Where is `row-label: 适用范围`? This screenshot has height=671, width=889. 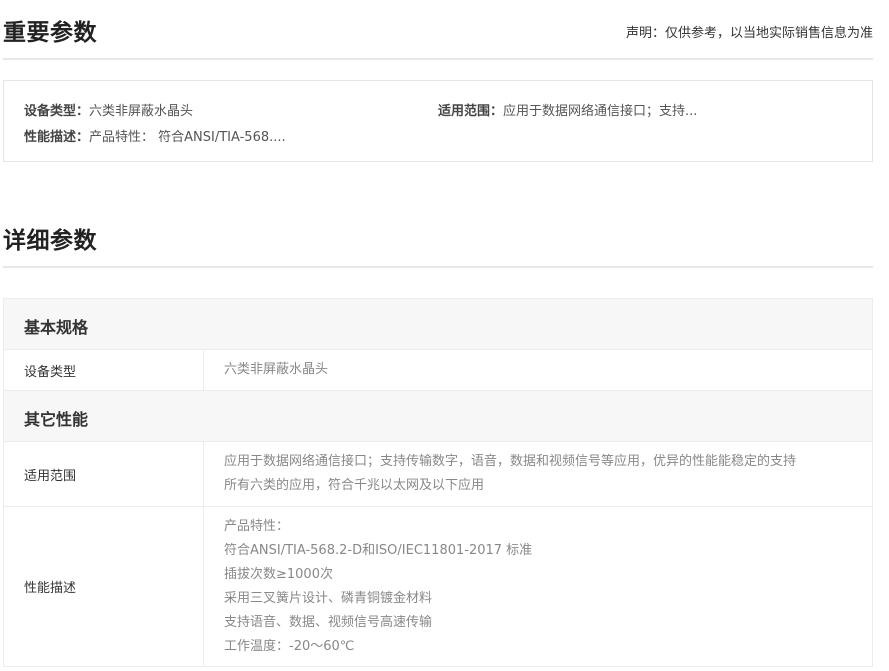 row-label: 适用范围 is located at coordinates (104, 474).